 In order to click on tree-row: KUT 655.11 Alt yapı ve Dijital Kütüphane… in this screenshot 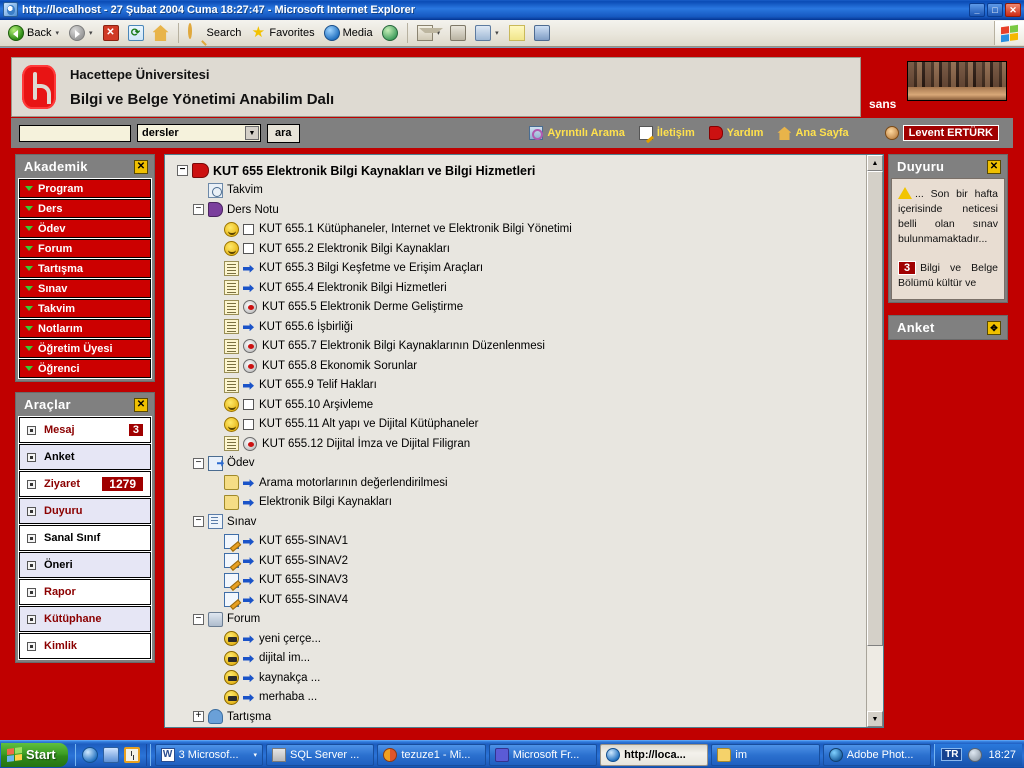, I will do `click(518, 425)`.